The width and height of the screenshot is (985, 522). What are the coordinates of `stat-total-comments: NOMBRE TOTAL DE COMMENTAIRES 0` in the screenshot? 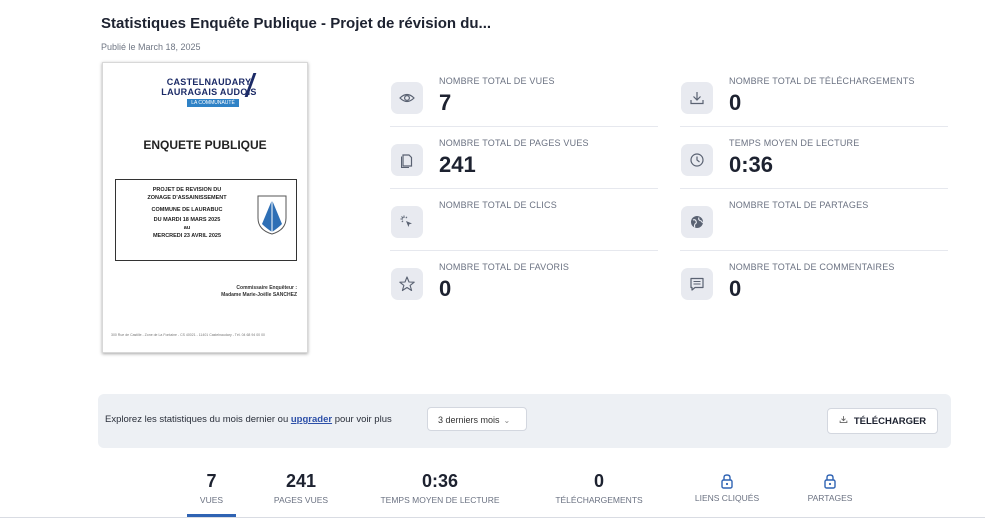 It's located at (806, 284).